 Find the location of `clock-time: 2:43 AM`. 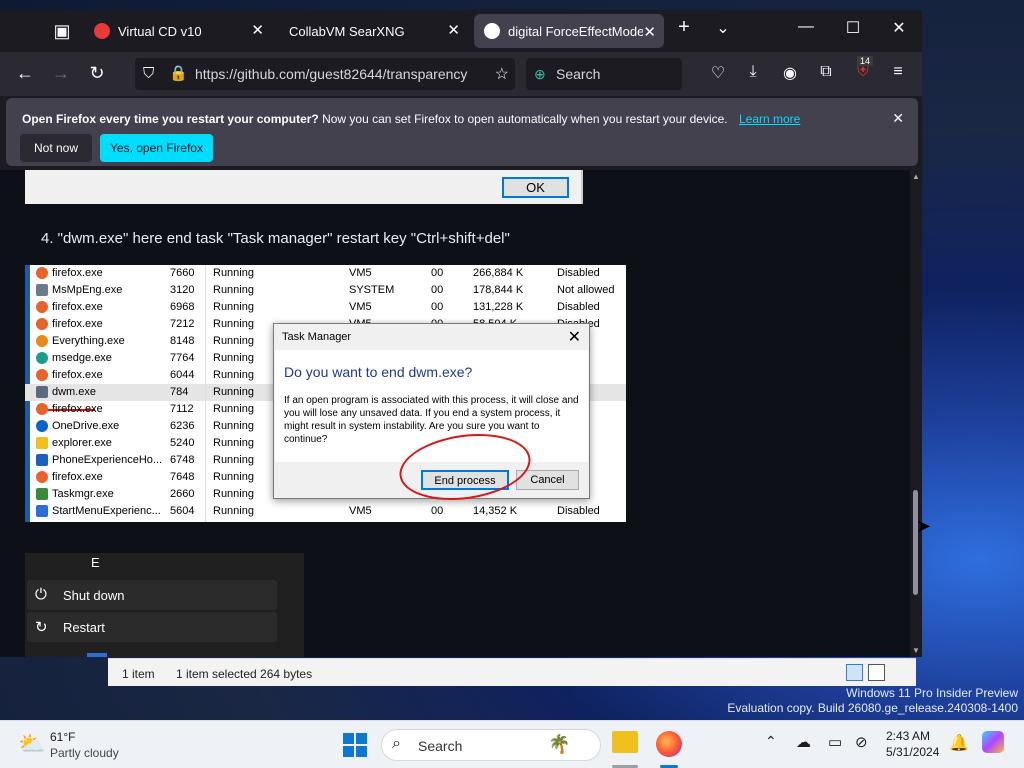

clock-time: 2:43 AM is located at coordinates (908, 736).